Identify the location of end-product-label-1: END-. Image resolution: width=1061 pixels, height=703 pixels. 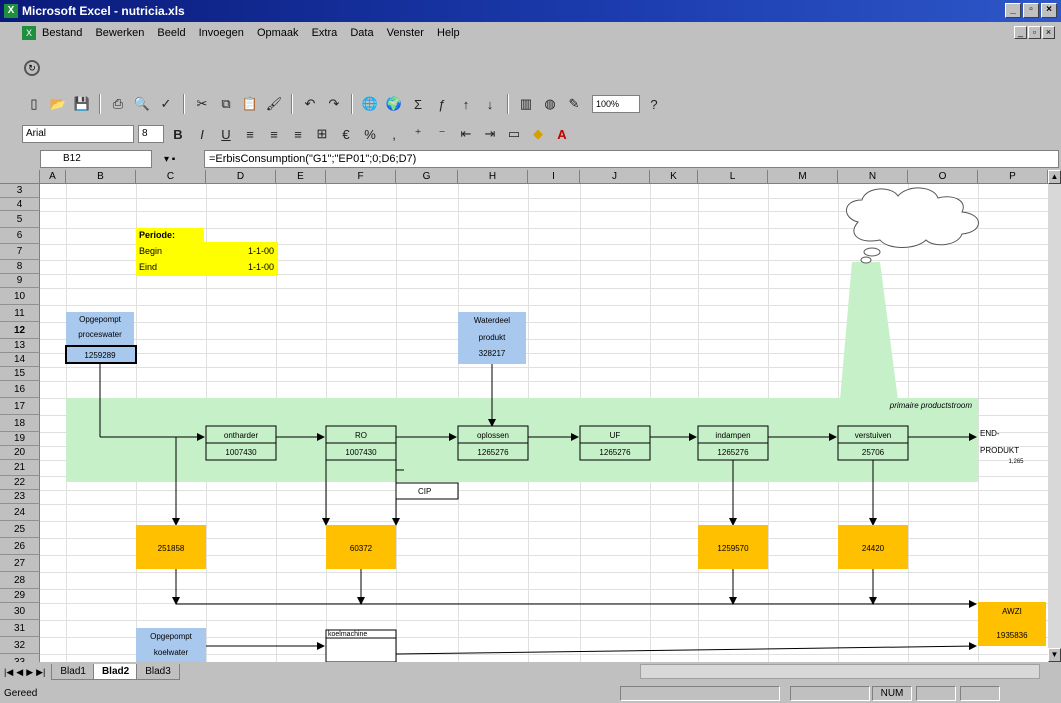
(990, 433).